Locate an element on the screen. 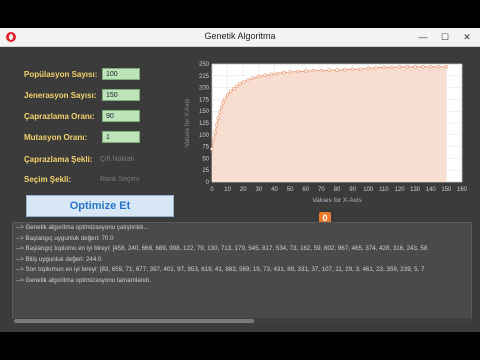  crossover-rate-input: 90 is located at coordinates (121, 116).